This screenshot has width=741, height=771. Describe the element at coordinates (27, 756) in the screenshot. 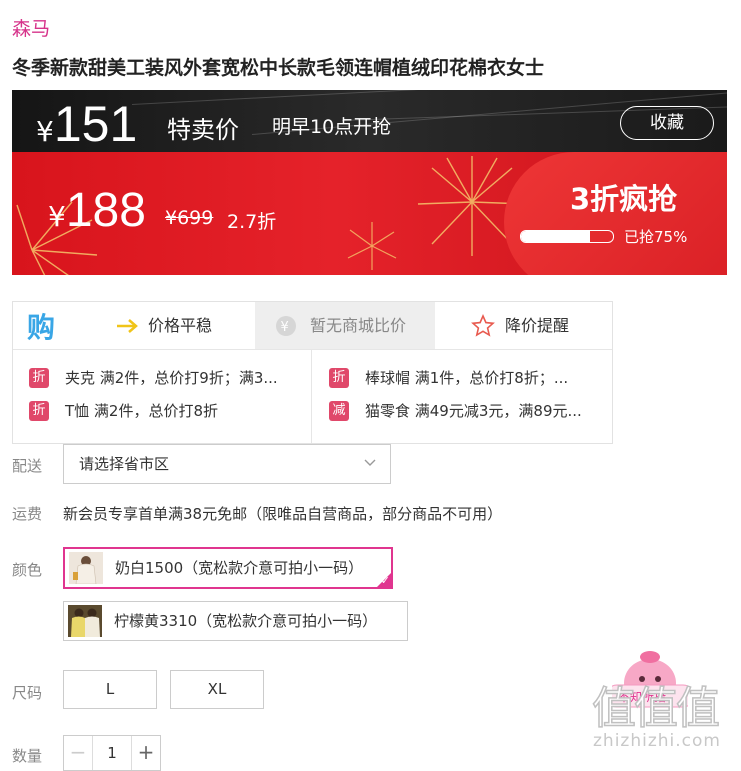

I see `quantity-label: 数量` at that location.